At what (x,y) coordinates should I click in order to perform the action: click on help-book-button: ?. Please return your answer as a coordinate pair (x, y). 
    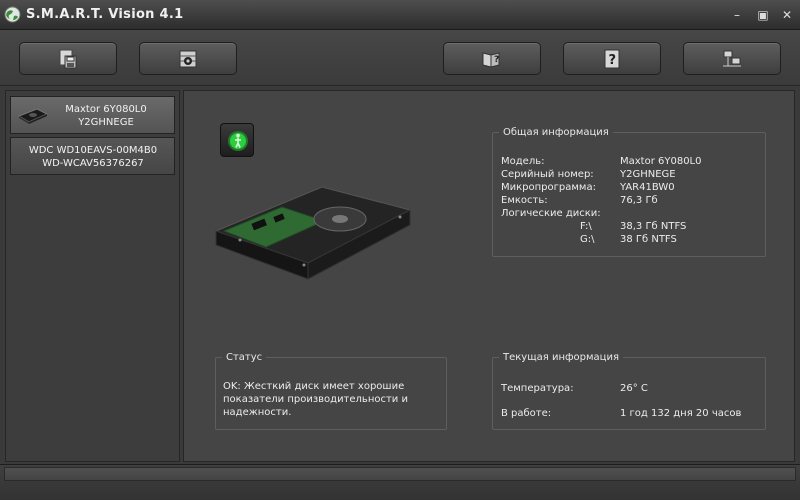
    Looking at the image, I should click on (492, 58).